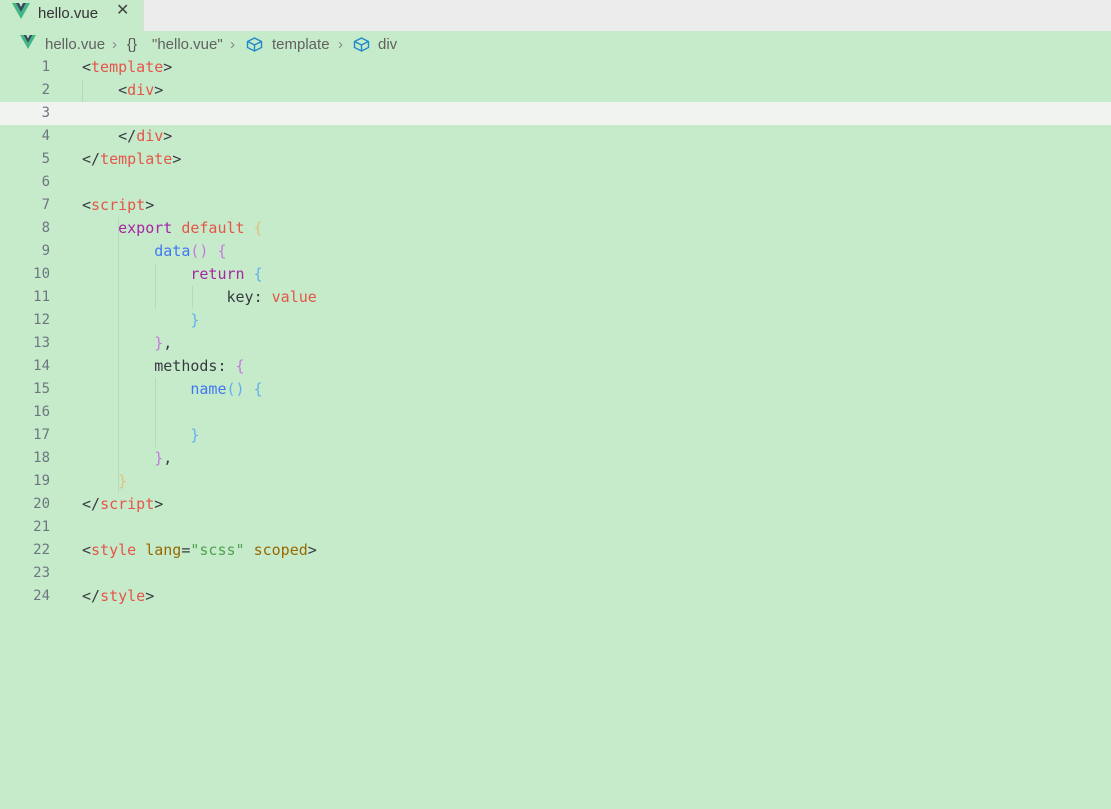 Image resolution: width=1111 pixels, height=809 pixels. Describe the element at coordinates (41, 504) in the screenshot. I see `line-number: 20` at that location.